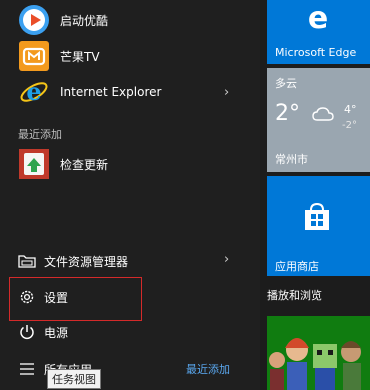 The width and height of the screenshot is (370, 390). I want to click on app-label: 启动优酷, so click(84, 20).